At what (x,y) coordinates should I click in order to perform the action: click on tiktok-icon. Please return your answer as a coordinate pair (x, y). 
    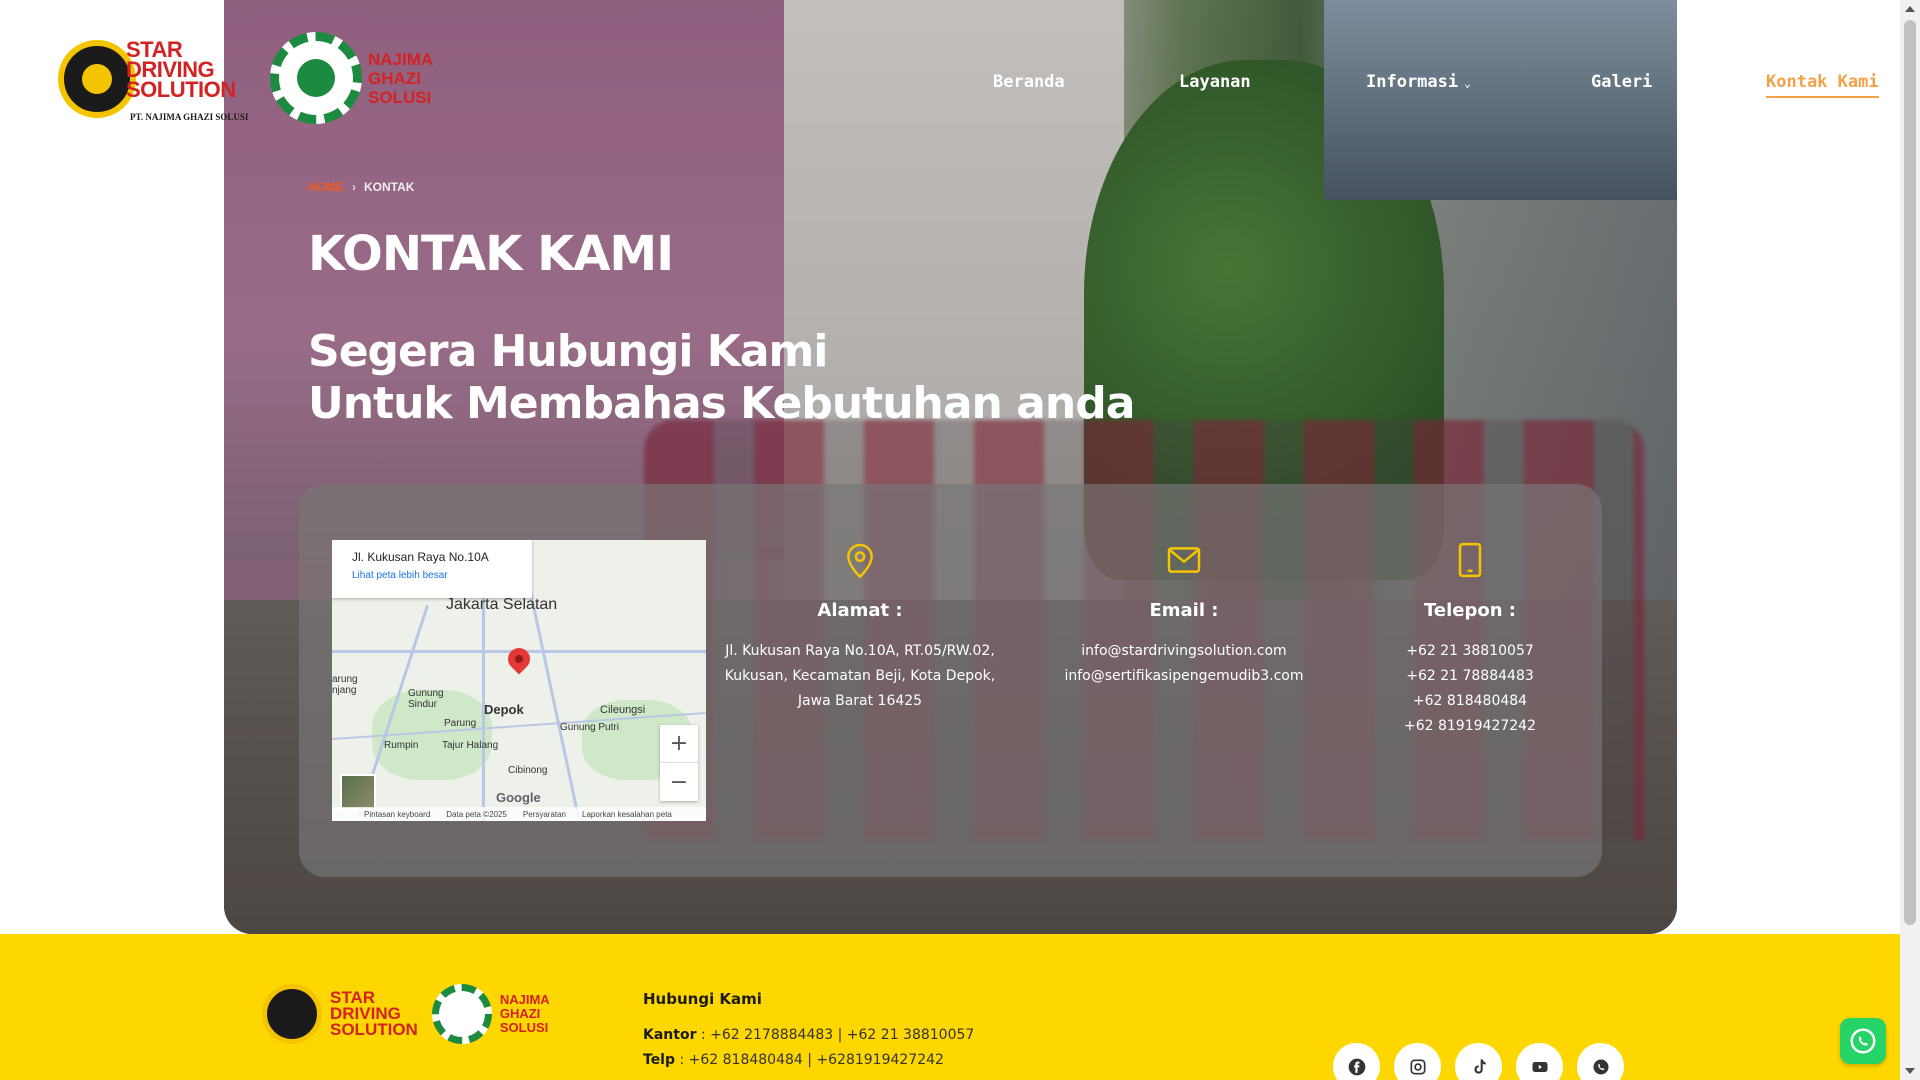
    Looking at the image, I should click on (1478, 1061).